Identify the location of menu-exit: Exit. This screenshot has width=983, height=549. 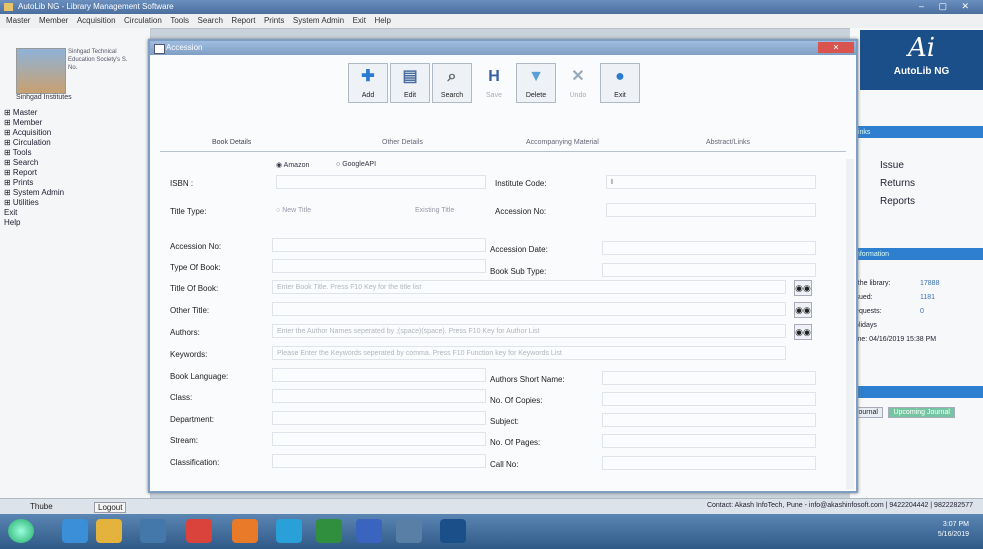
(359, 21).